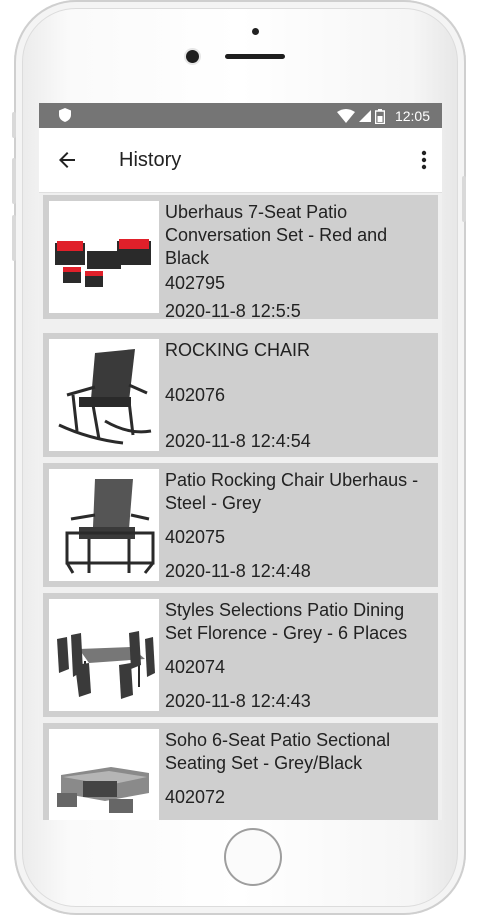 This screenshot has width=478, height=919. Describe the element at coordinates (192, 56) in the screenshot. I see `front-camera` at that location.